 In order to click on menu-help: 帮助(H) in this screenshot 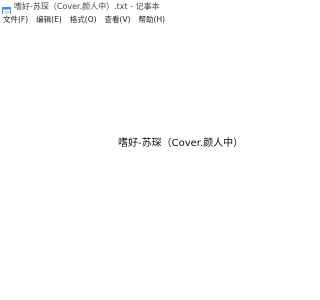, I will do `click(152, 20)`.